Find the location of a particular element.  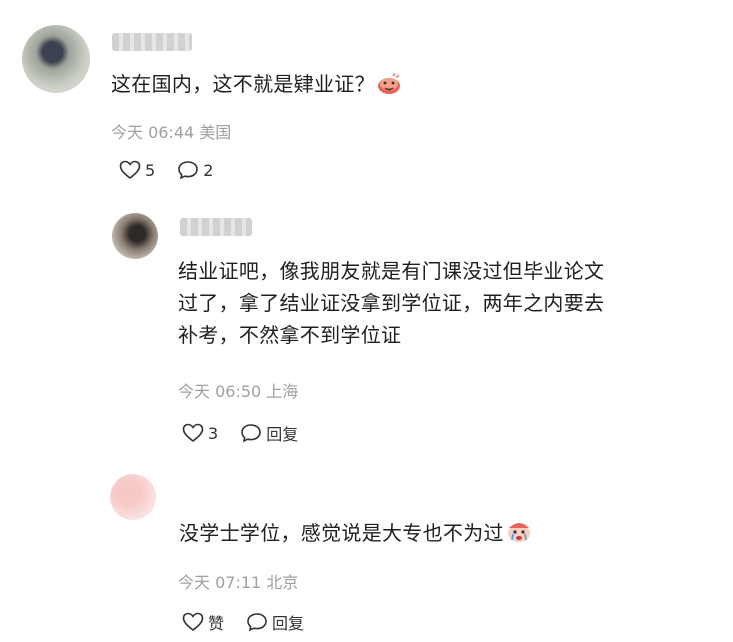

comment-meta: 今天 07:11 北京 is located at coordinates (238, 581).